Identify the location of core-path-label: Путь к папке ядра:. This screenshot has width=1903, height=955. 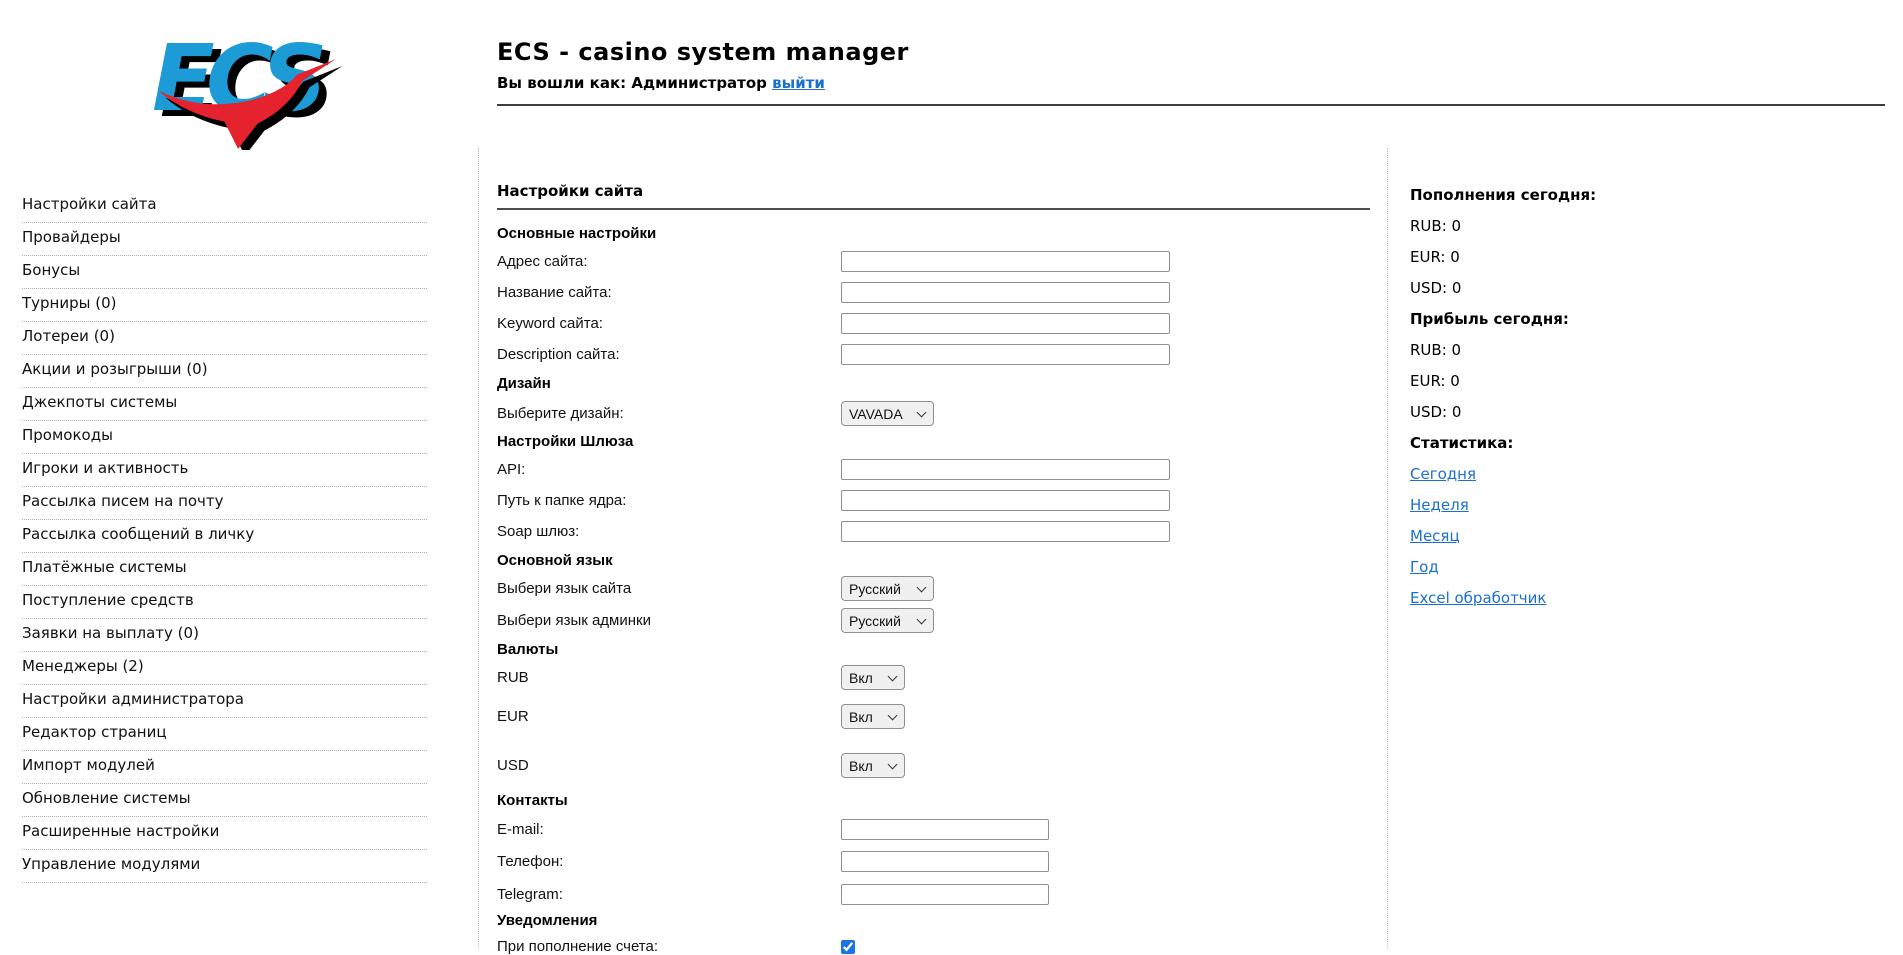
(562, 500).